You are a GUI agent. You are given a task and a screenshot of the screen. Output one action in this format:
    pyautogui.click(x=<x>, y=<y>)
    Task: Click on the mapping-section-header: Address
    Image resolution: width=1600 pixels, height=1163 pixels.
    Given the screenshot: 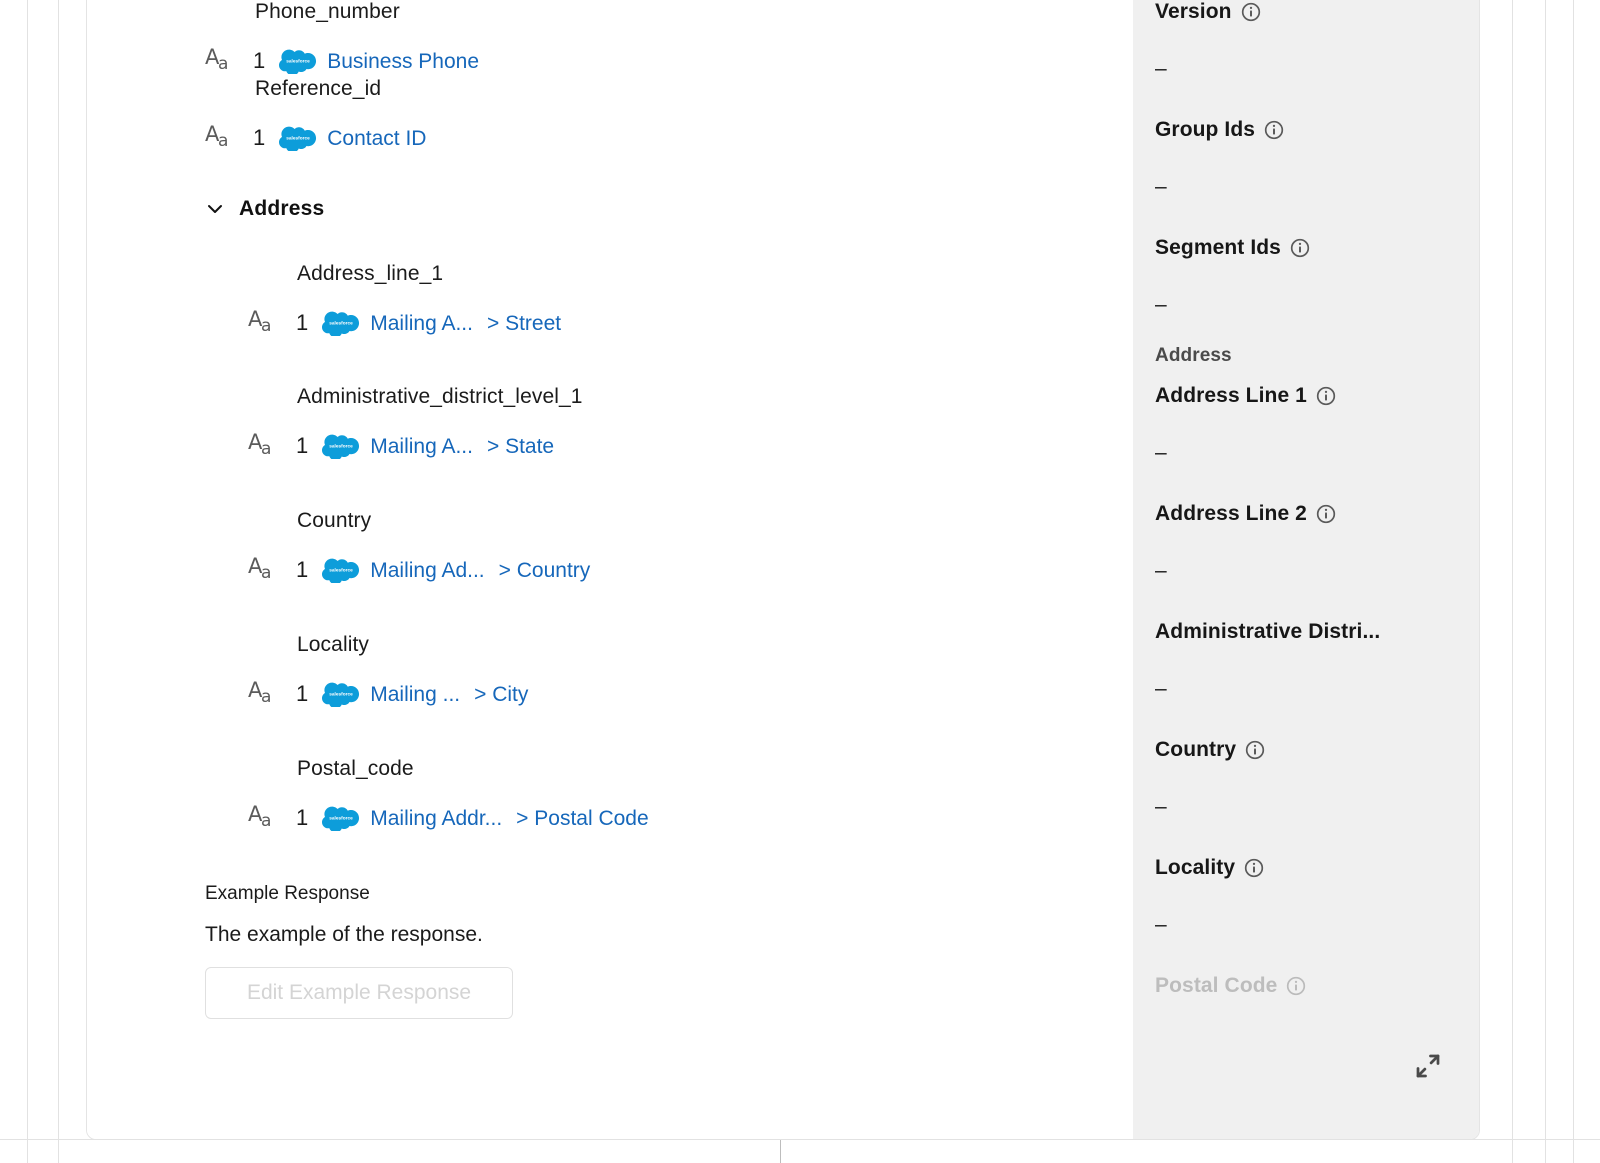 What is the action you would take?
    pyautogui.click(x=669, y=209)
    